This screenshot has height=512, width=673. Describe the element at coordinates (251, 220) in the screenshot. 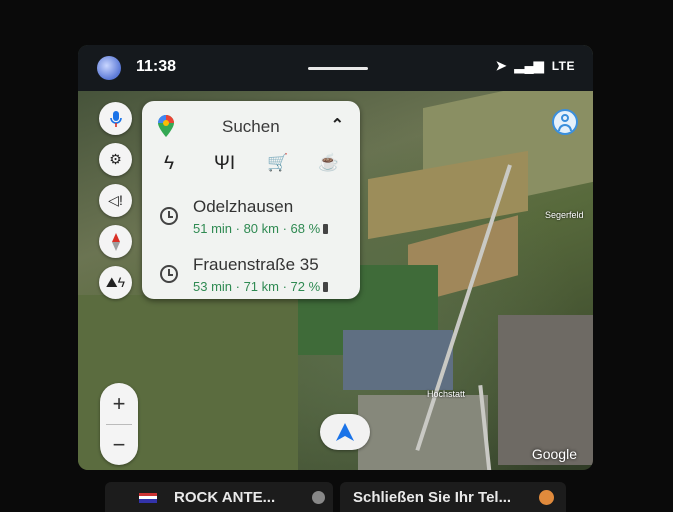

I see `destination-item: Odelzhausen 51 min · 80 km · 68 %` at that location.